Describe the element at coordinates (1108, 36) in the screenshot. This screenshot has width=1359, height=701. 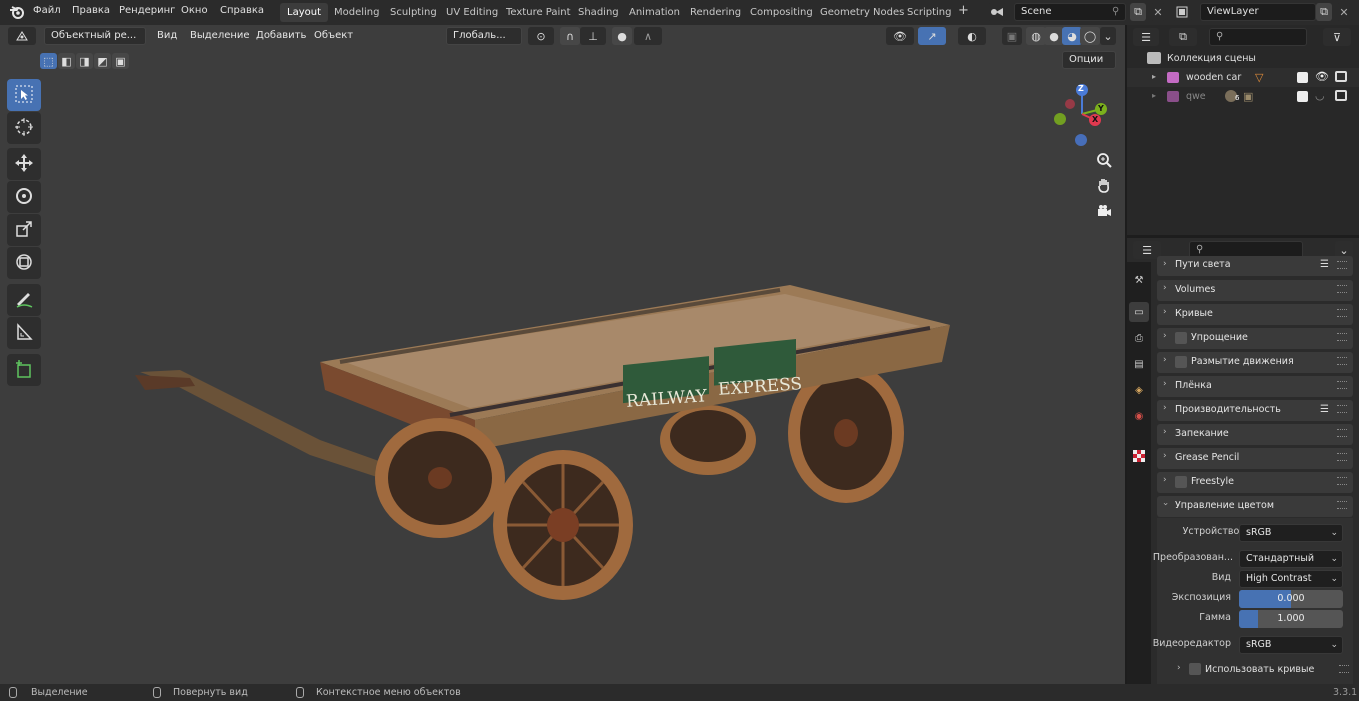
I see `shading-options-icon: ⌄` at that location.